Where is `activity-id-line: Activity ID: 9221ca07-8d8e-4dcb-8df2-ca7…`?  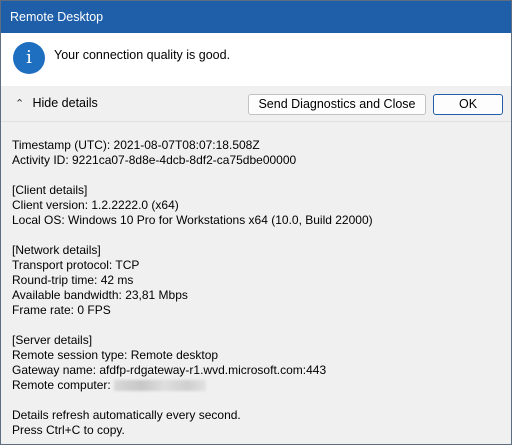 activity-id-line: Activity ID: 9221ca07-8d8e-4dcb-8df2-ca7… is located at coordinates (154, 160).